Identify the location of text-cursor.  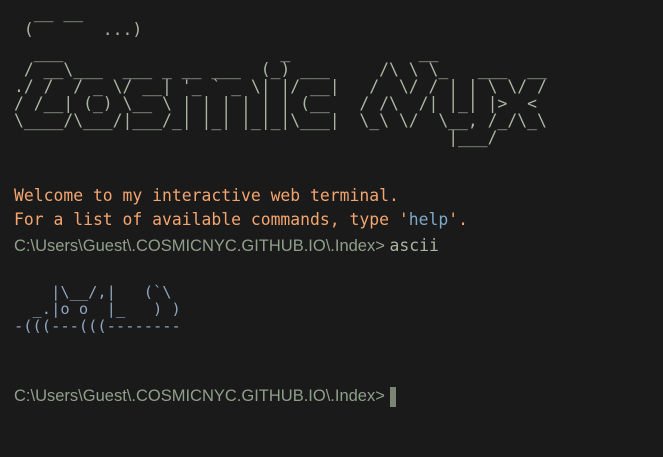
(393, 396).